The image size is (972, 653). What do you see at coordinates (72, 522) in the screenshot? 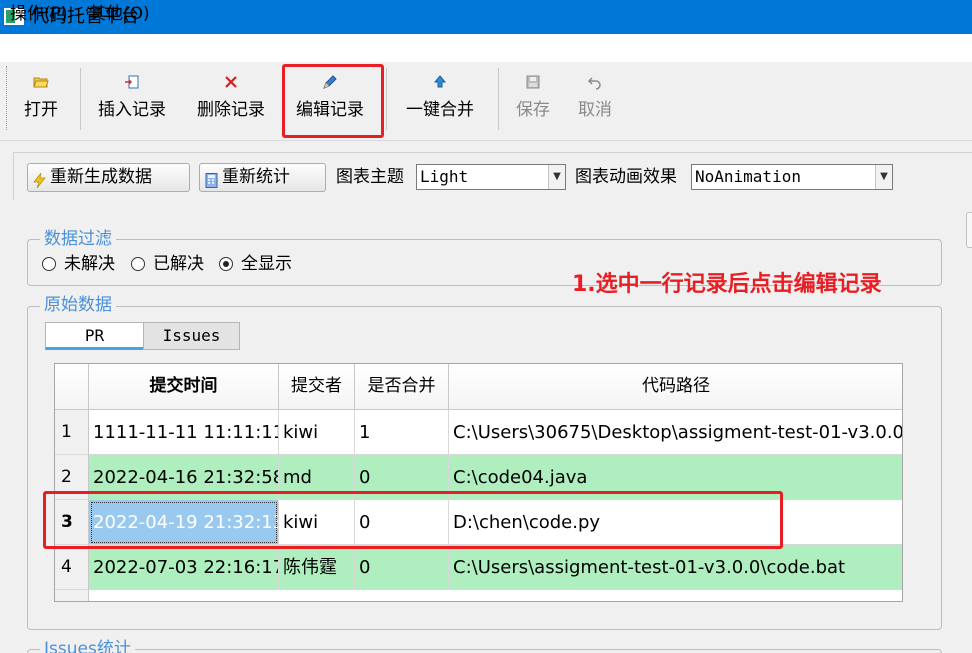
I see `row-number: 3` at bounding box center [72, 522].